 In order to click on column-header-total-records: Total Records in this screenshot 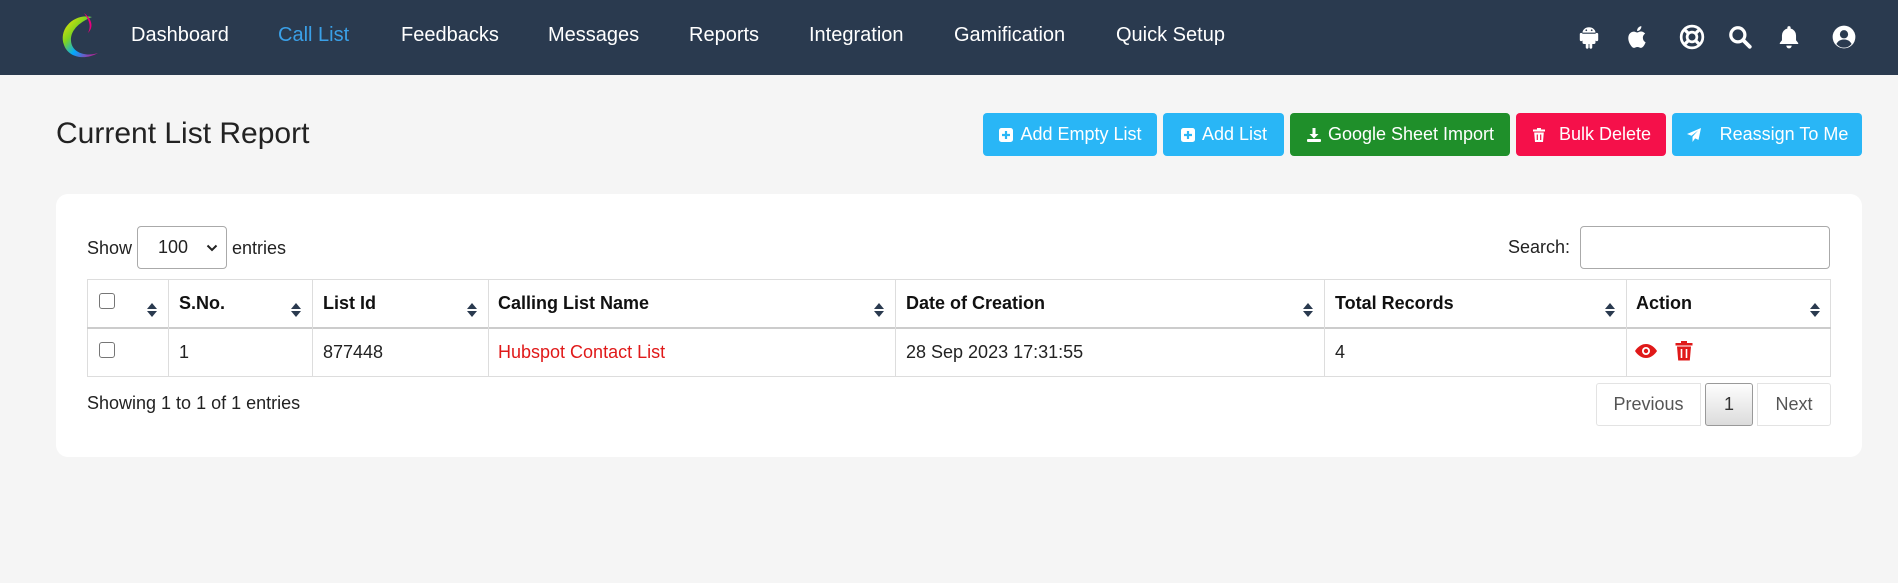, I will do `click(1394, 303)`.